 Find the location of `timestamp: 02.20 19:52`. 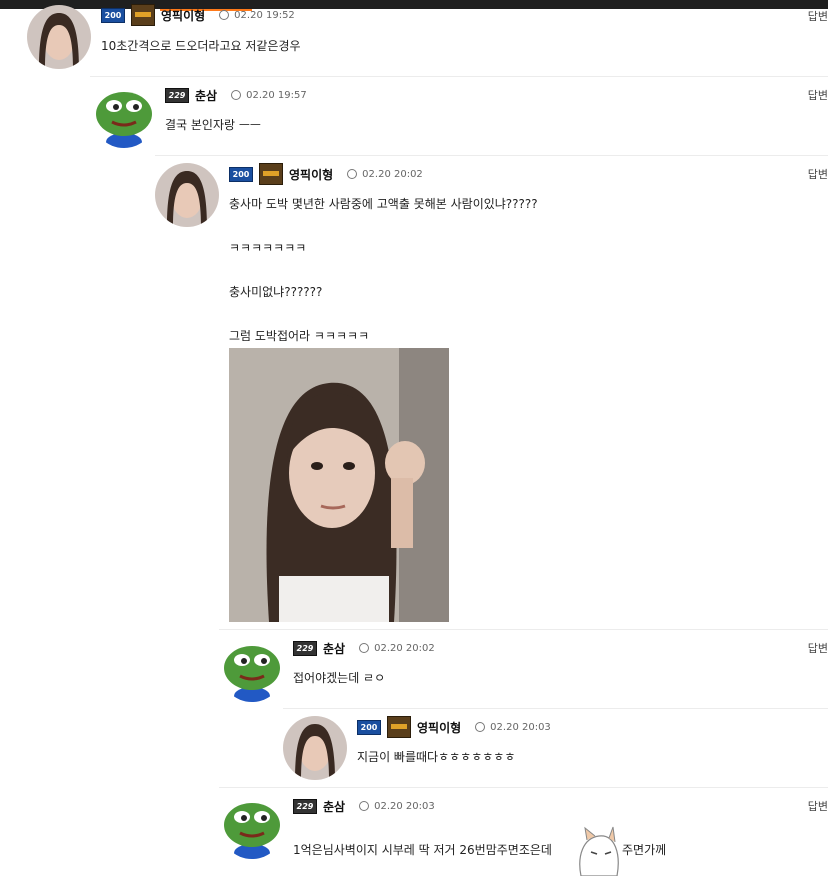

timestamp: 02.20 19:52 is located at coordinates (264, 15).